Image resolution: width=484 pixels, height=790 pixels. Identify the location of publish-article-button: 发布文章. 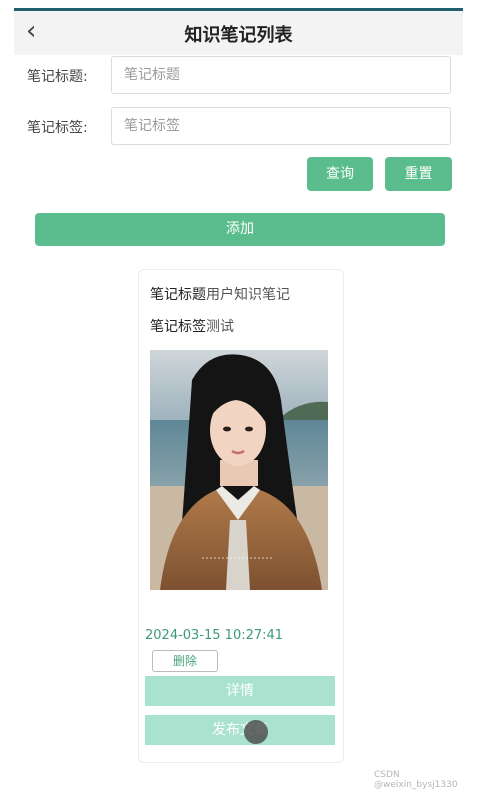
(240, 730).